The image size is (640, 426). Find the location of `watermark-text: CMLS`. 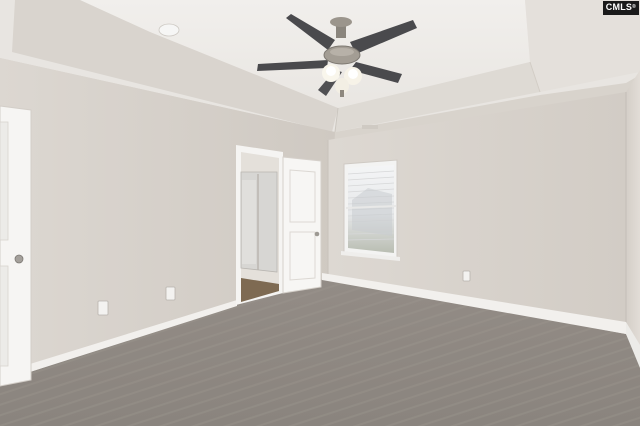

watermark-text: CMLS is located at coordinates (619, 7).